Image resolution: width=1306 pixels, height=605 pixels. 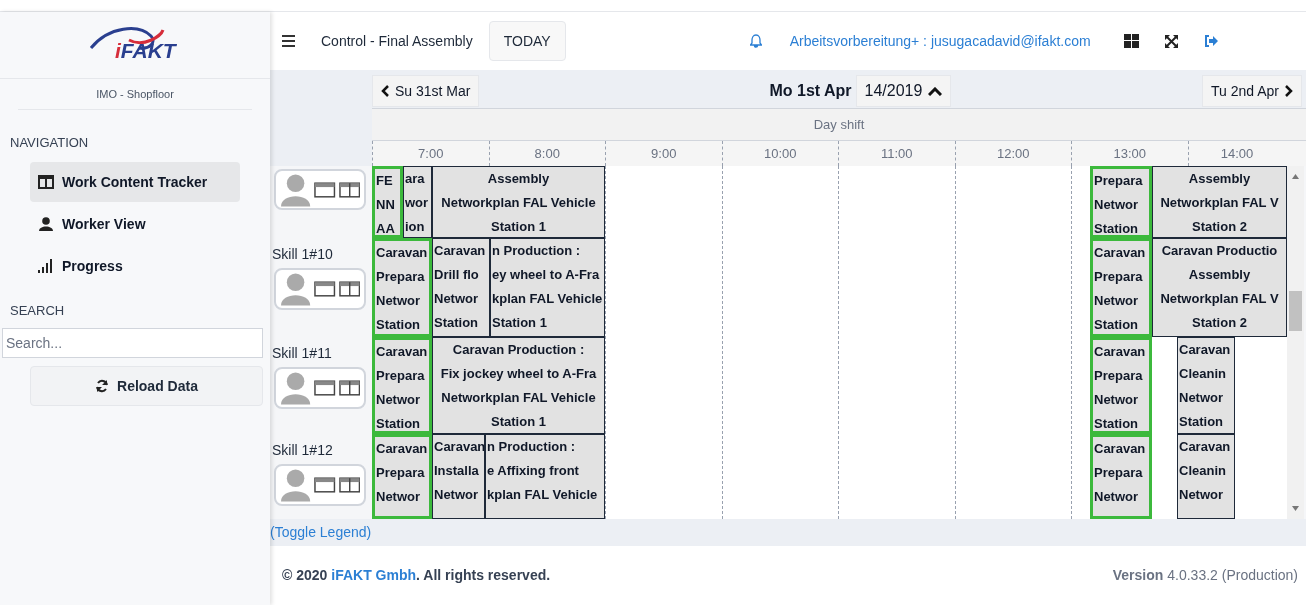 What do you see at coordinates (518, 374) in the screenshot?
I see `task-text: Fix jockey wheel to A-Fra` at bounding box center [518, 374].